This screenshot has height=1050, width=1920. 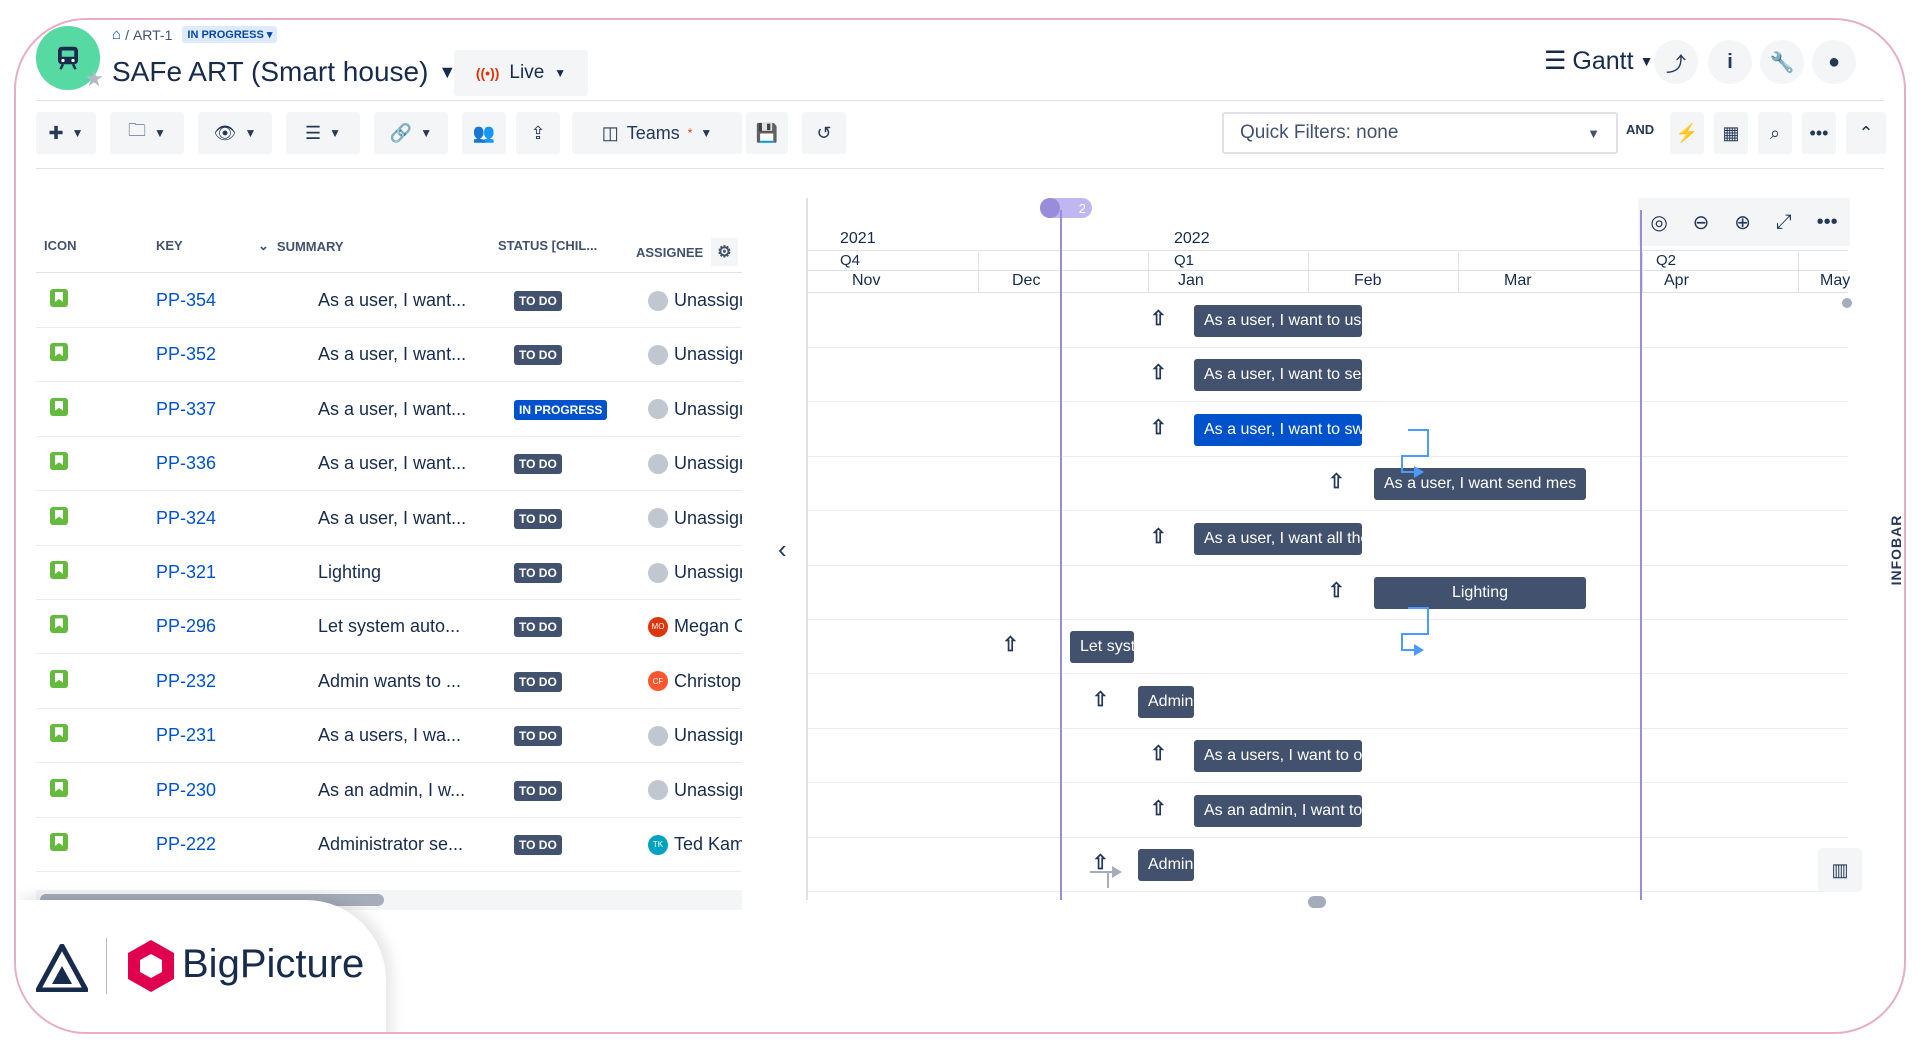 What do you see at coordinates (396, 572) in the screenshot?
I see `issue-summary: Lighting` at bounding box center [396, 572].